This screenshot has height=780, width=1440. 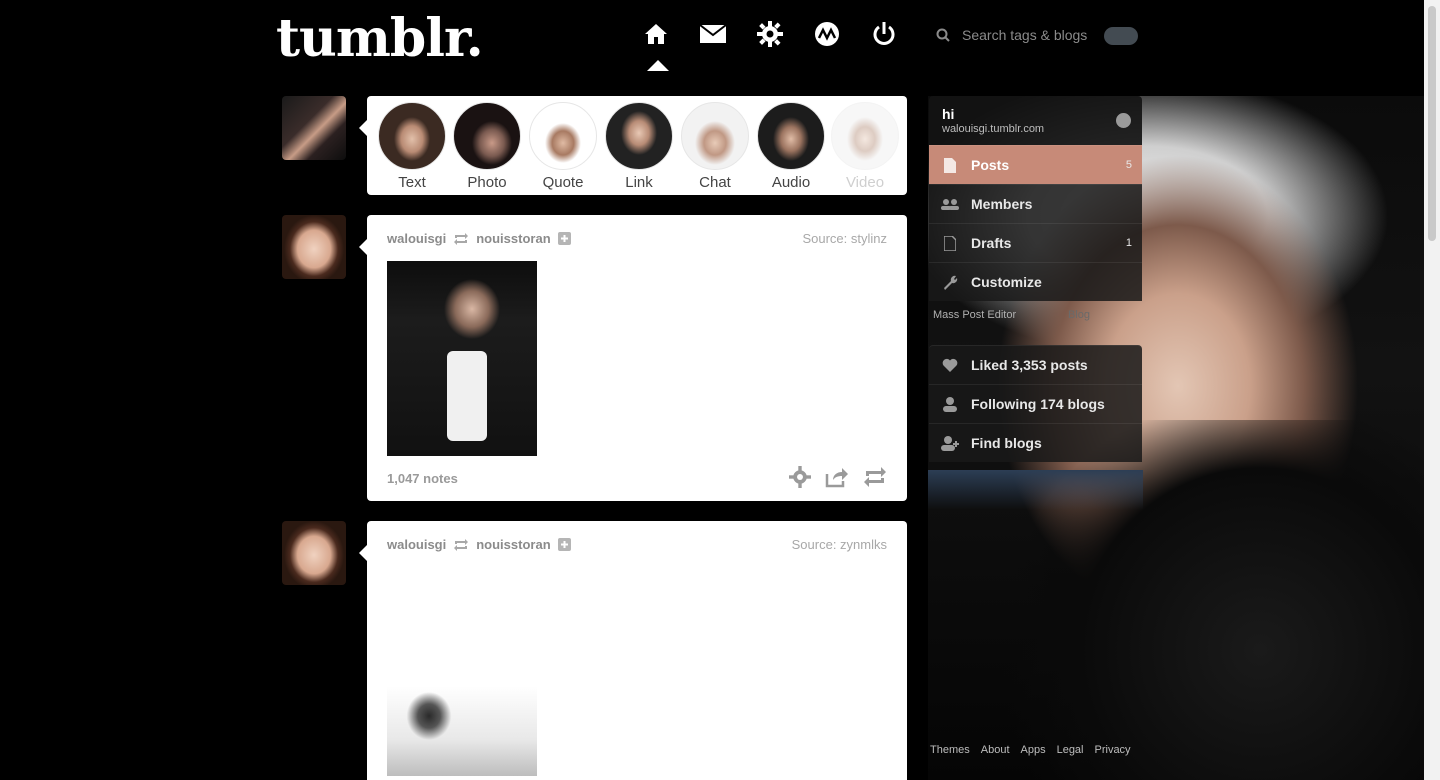 What do you see at coordinates (1113, 750) in the screenshot?
I see `footer-link-privacy: Privacy` at bounding box center [1113, 750].